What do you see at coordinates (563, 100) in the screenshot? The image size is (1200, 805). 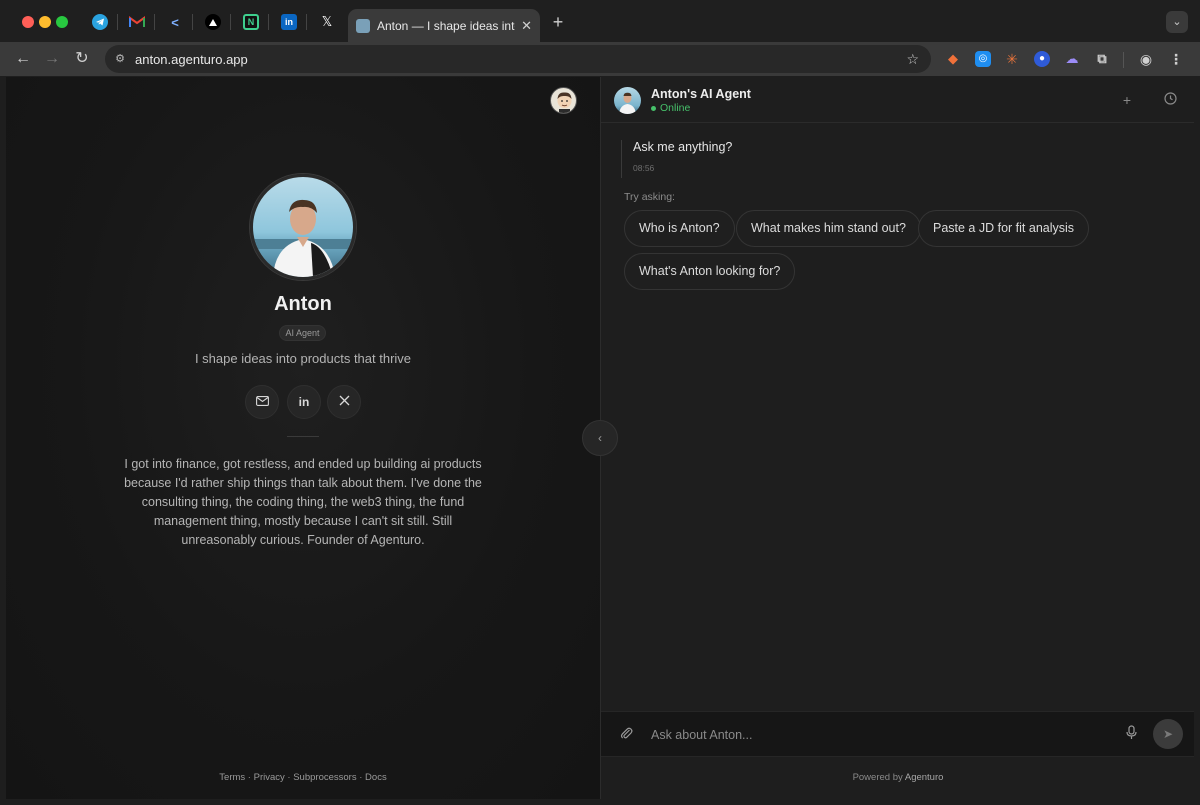 I see `cartoon-avatar` at bounding box center [563, 100].